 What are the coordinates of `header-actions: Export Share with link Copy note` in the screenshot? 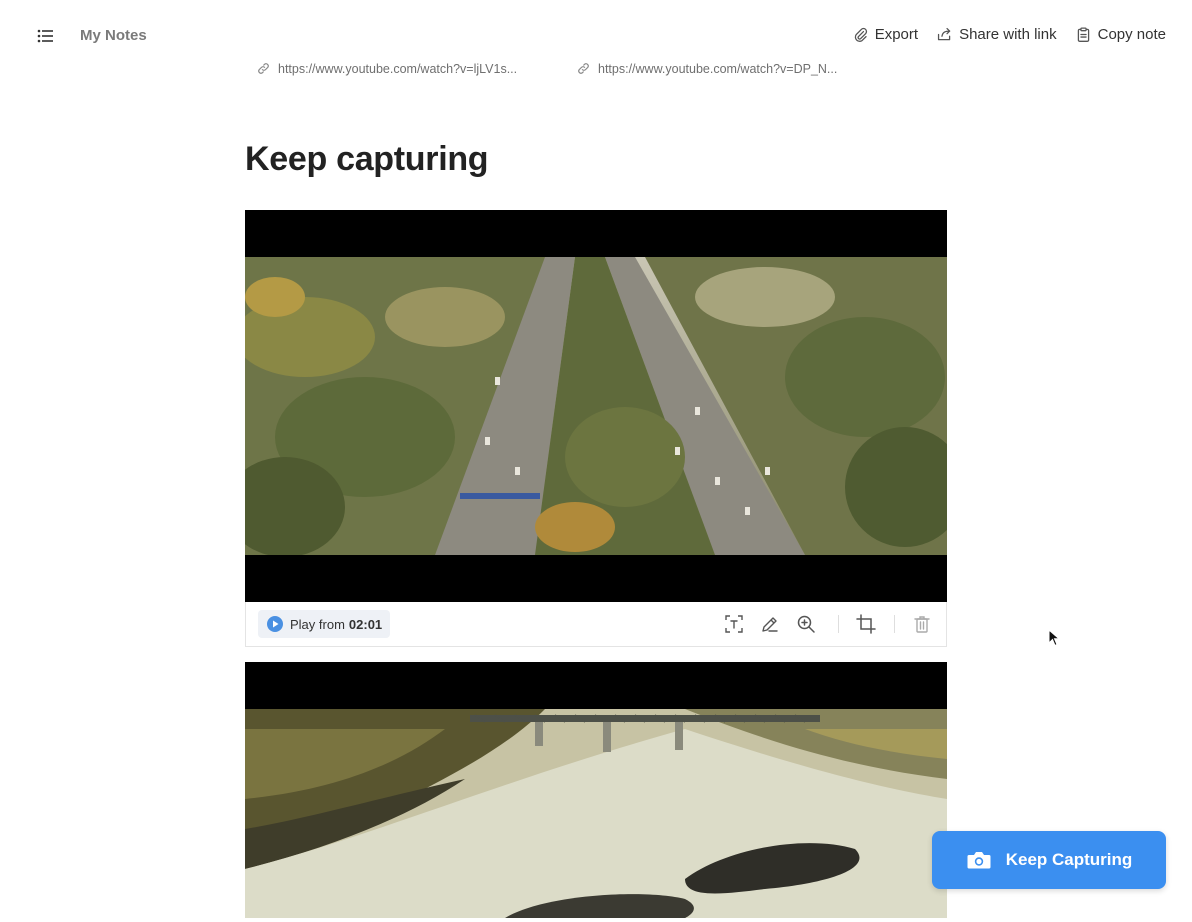 It's located at (1009, 34).